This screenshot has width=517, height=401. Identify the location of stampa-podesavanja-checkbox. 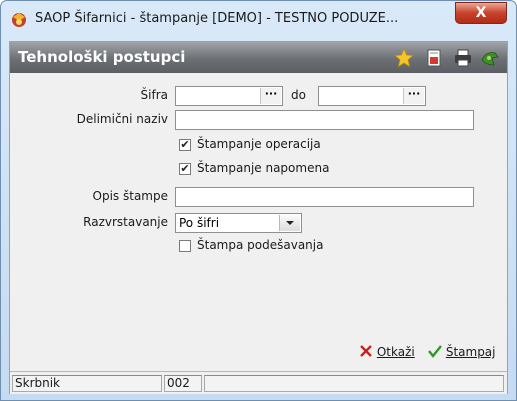
(185, 246).